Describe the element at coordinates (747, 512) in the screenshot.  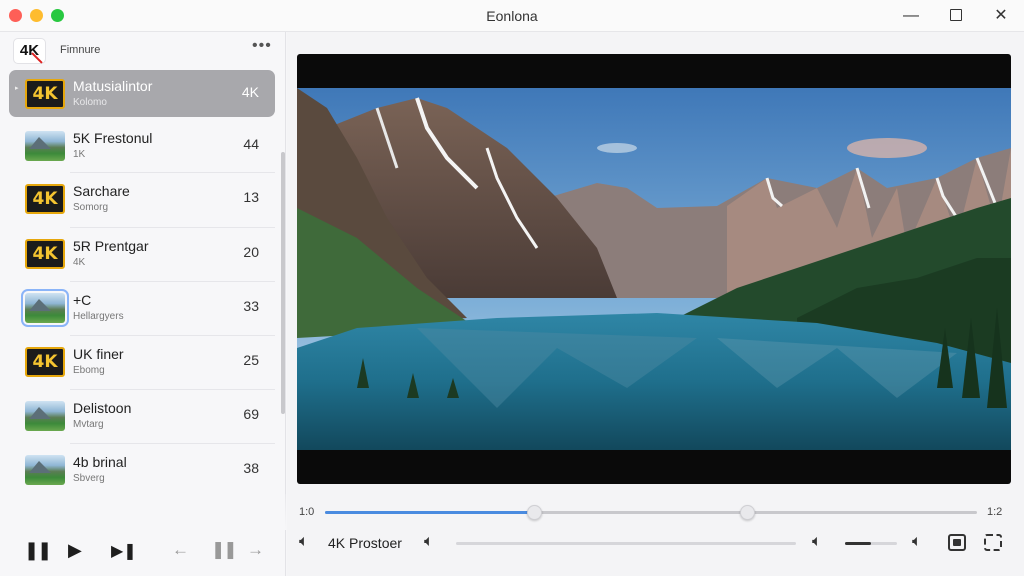
I see `seek-thumb` at that location.